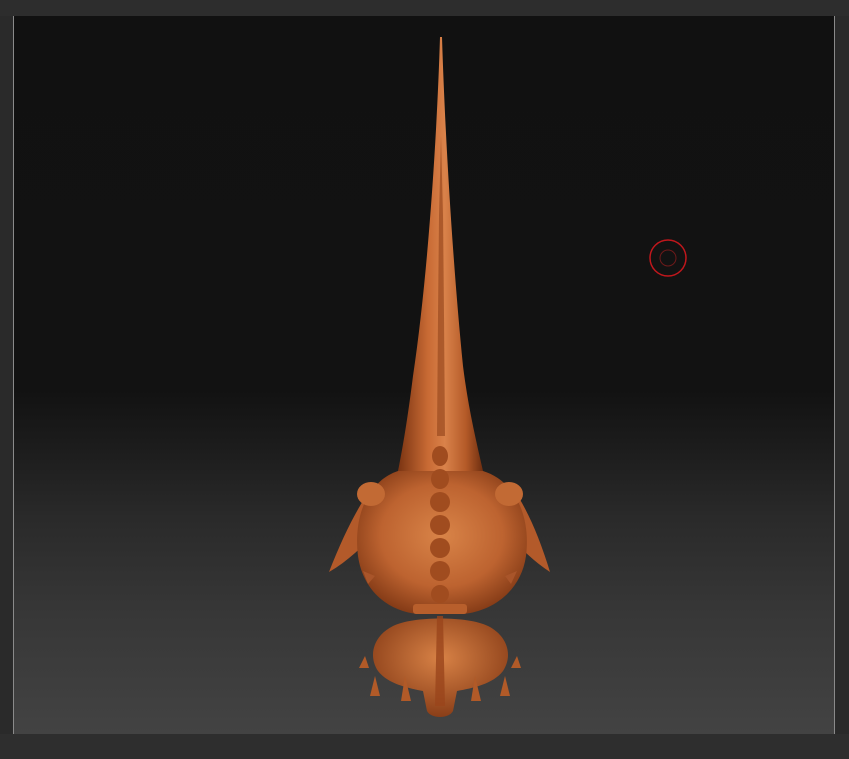 This screenshot has height=759, width=849. What do you see at coordinates (6, 375) in the screenshot?
I see `left-shelf` at bounding box center [6, 375].